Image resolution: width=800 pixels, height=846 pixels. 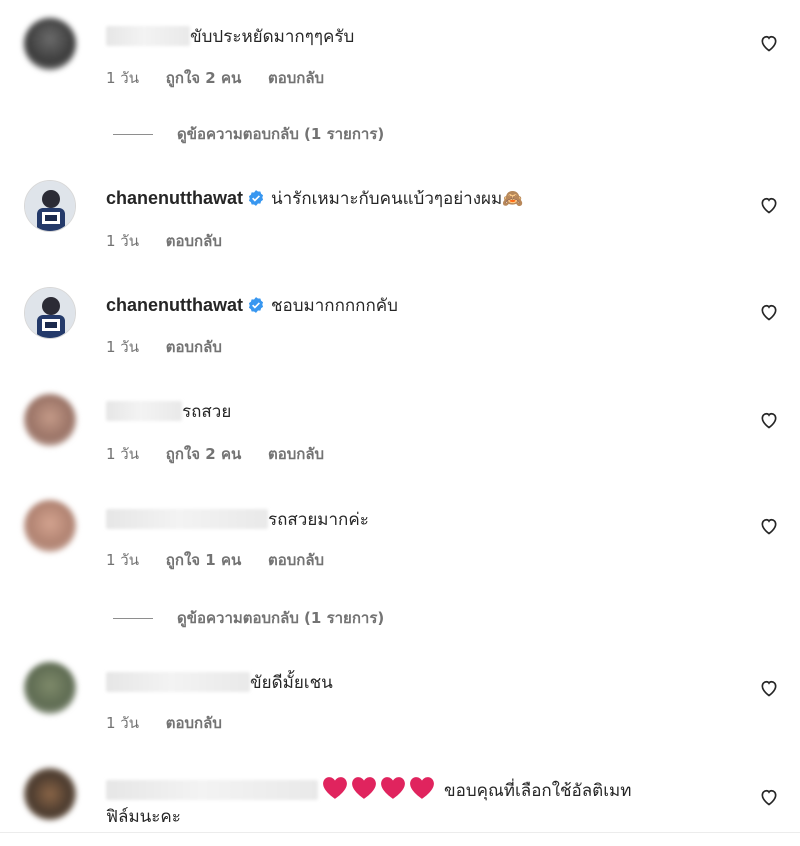 I want to click on comment-text: ชอบมากกกกกคับ, so click(x=334, y=306).